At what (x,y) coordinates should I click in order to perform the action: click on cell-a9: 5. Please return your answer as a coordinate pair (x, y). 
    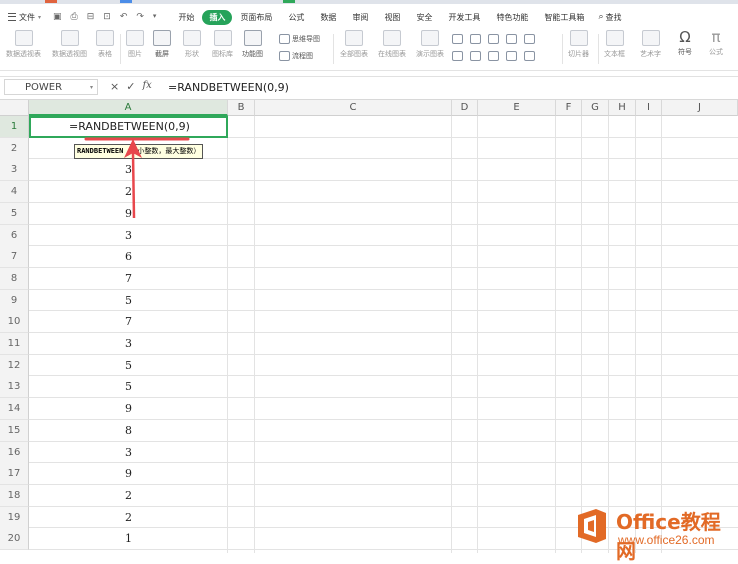
    Looking at the image, I should click on (128, 301).